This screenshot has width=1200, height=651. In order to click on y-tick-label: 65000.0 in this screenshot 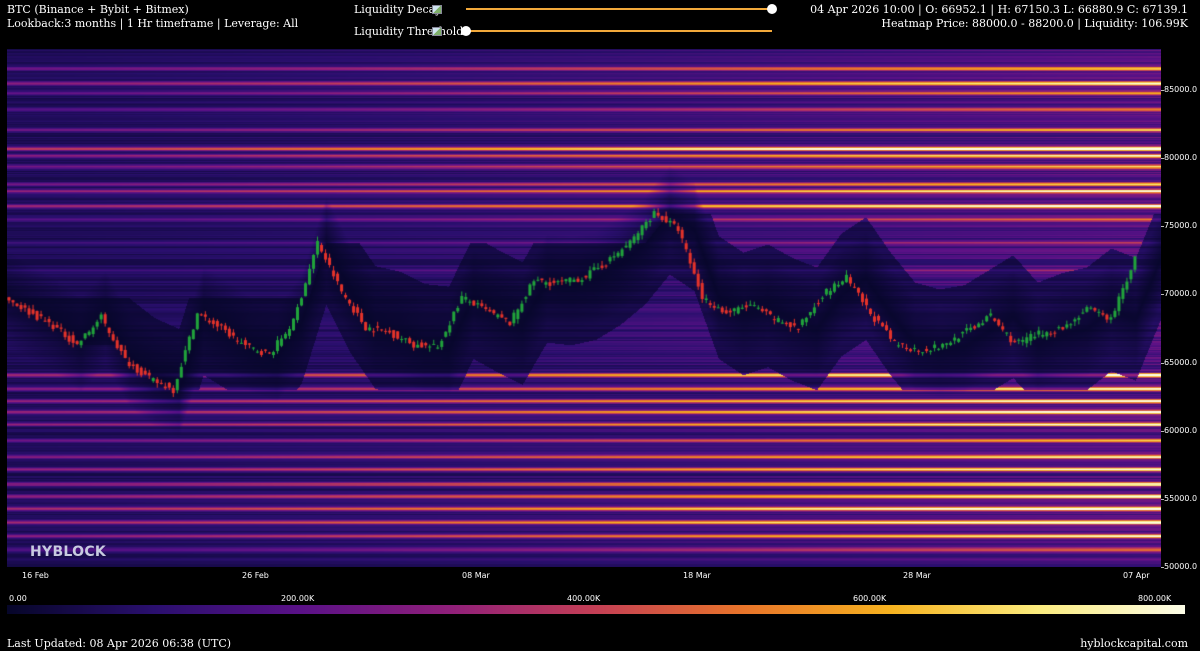, I will do `click(1181, 362)`.